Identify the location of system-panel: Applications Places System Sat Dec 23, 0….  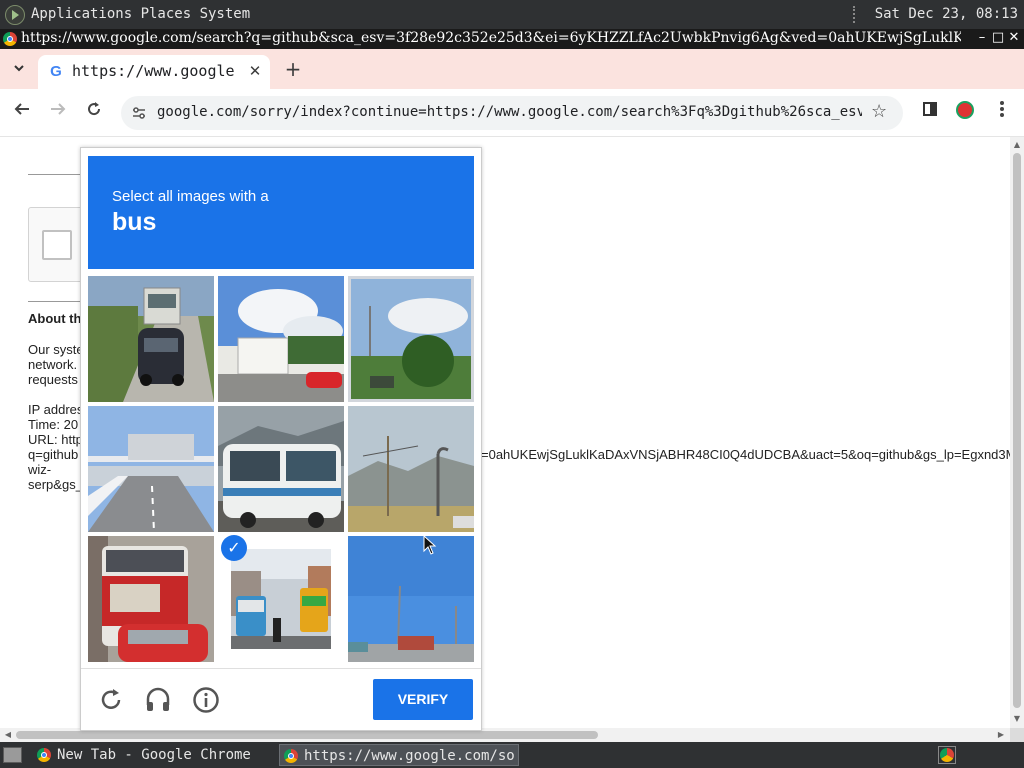
(512, 14).